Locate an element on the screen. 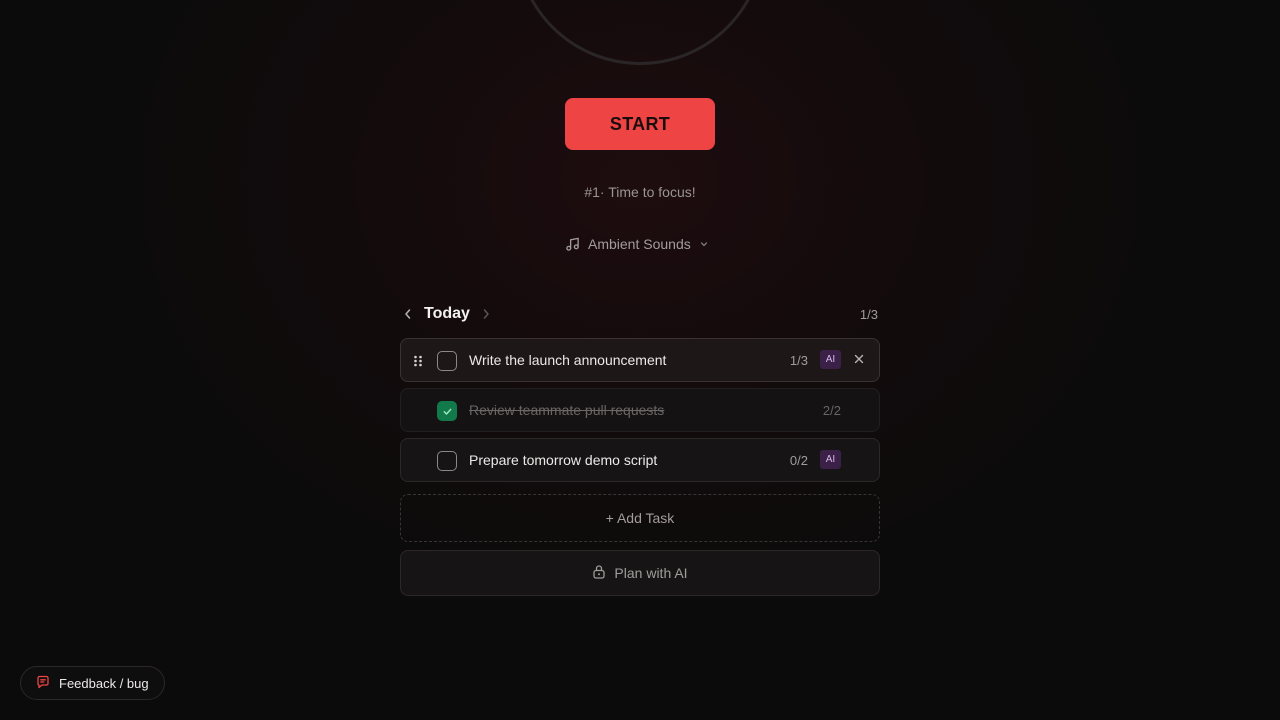  check-icon is located at coordinates (447, 411).